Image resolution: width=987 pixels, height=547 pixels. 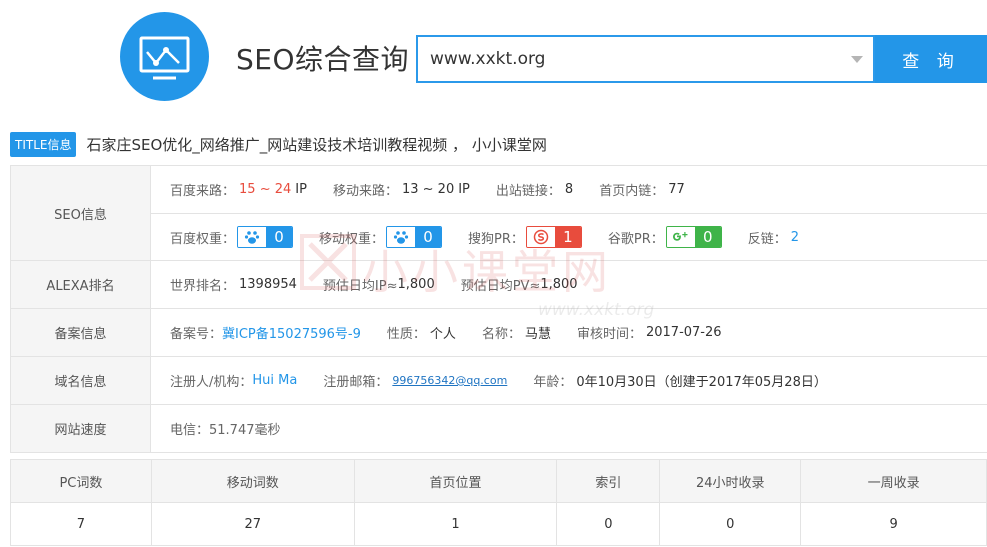 What do you see at coordinates (537, 334) in the screenshot?
I see `icp-name-value: 马慧` at bounding box center [537, 334].